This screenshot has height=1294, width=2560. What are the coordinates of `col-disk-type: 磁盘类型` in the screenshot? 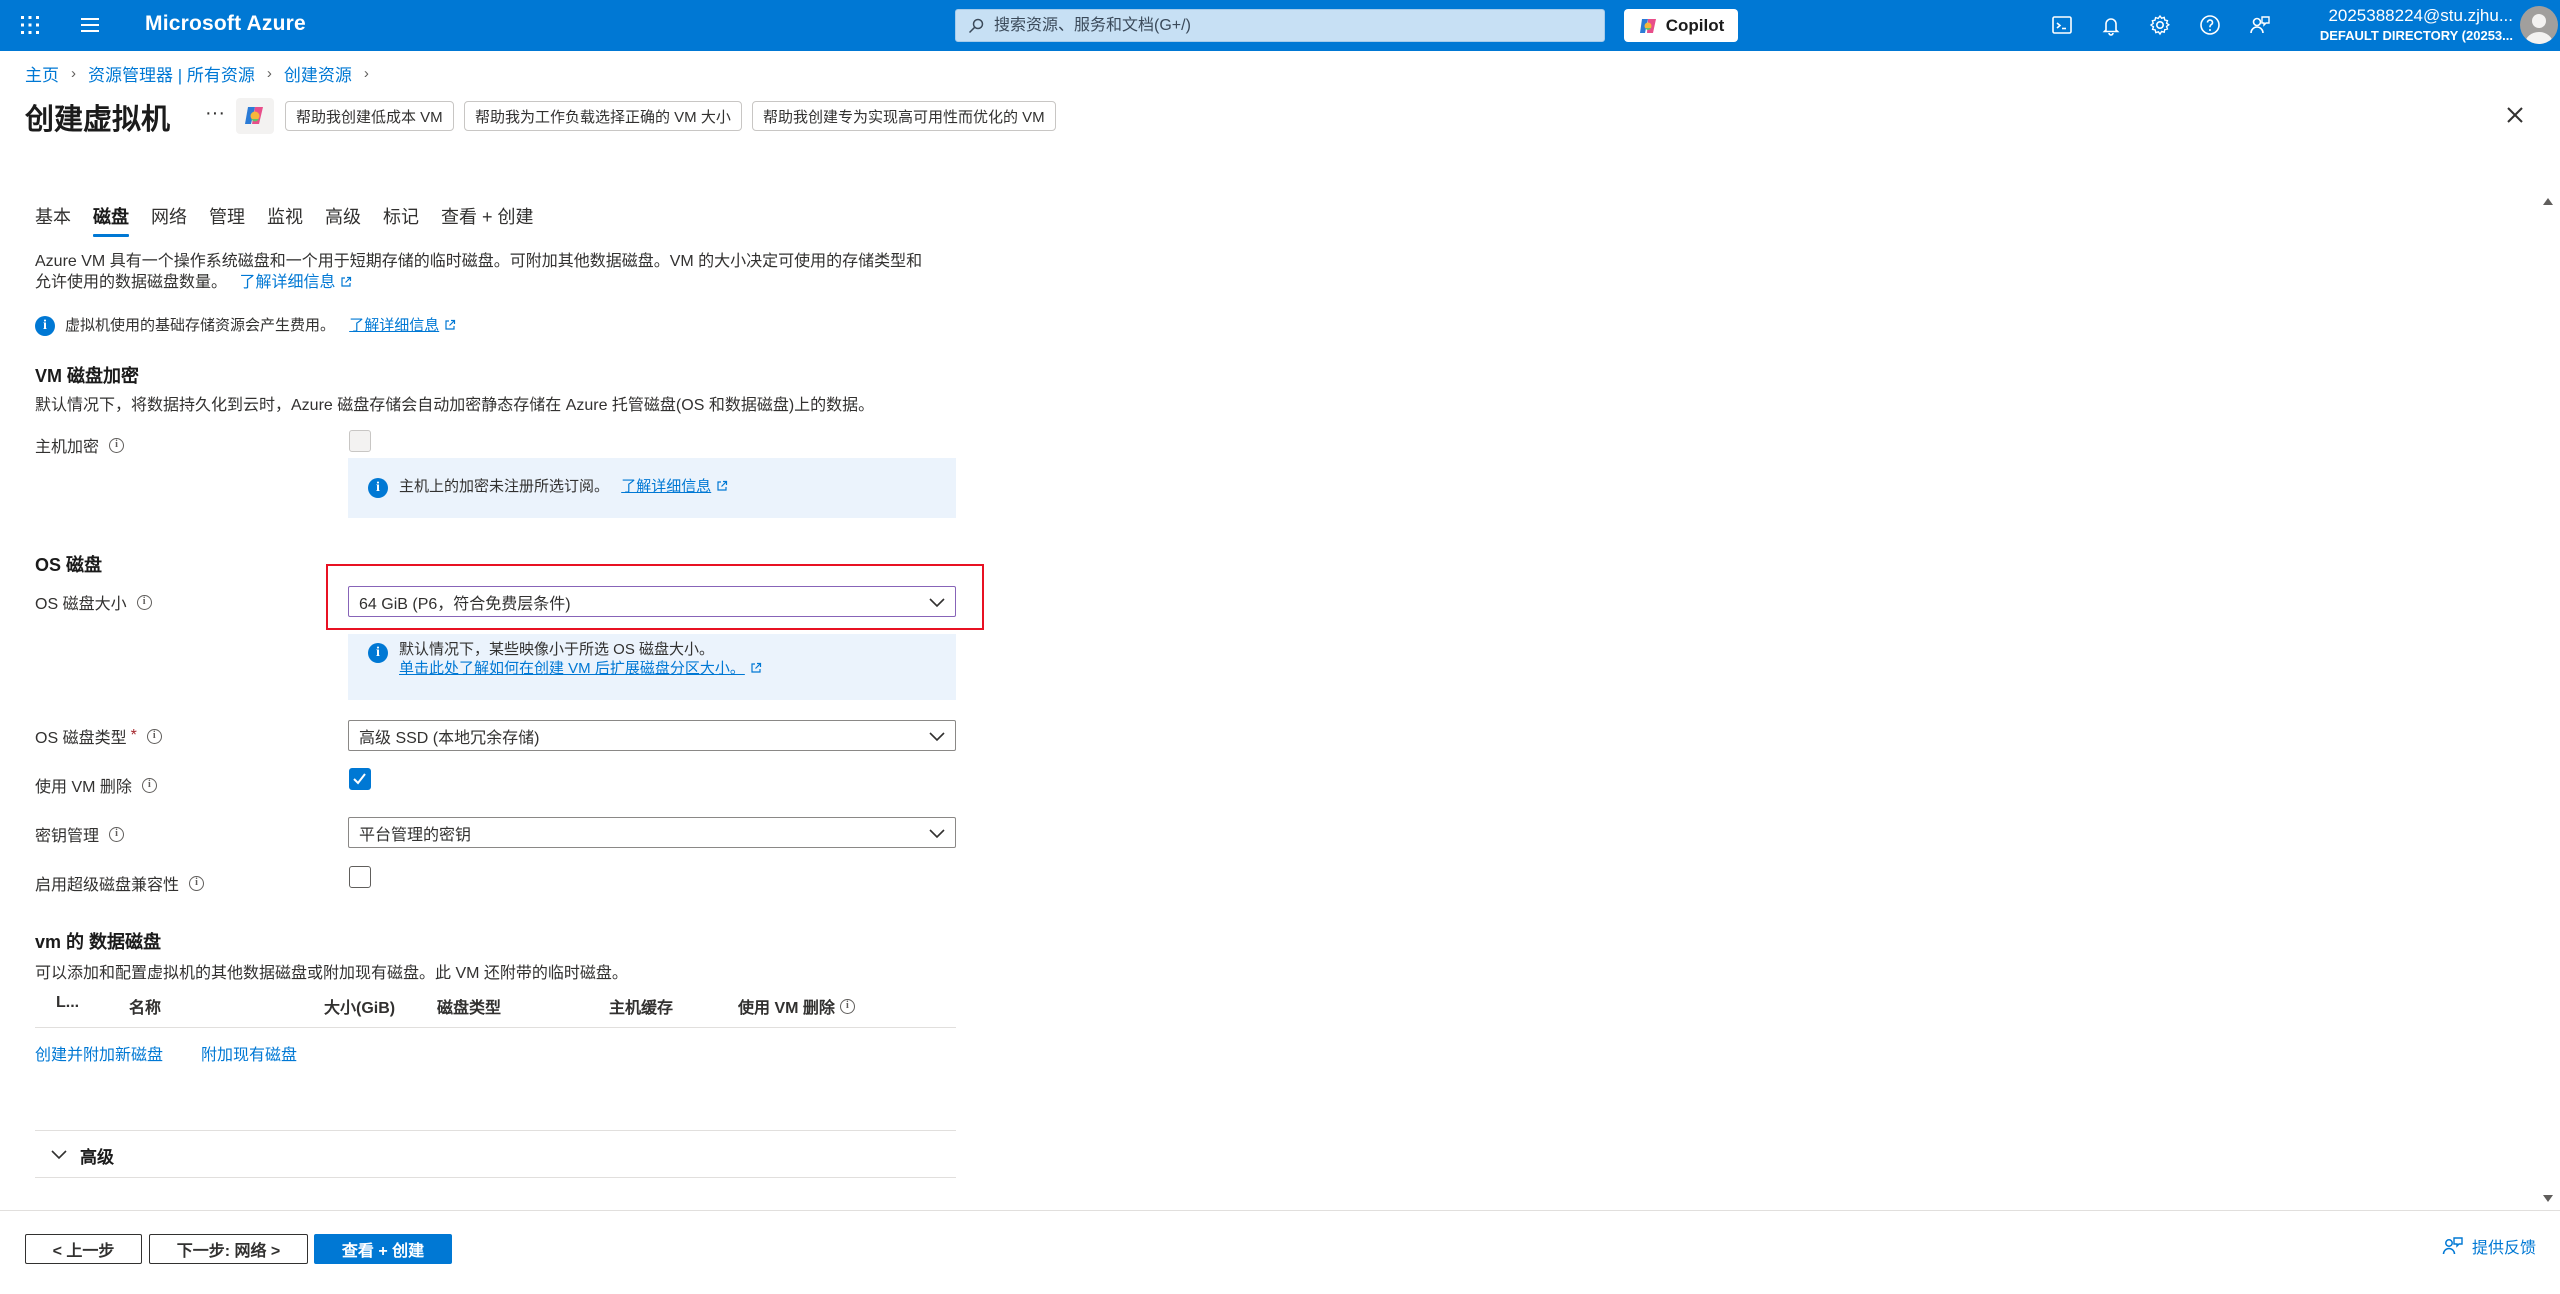 It's located at (469, 1006).